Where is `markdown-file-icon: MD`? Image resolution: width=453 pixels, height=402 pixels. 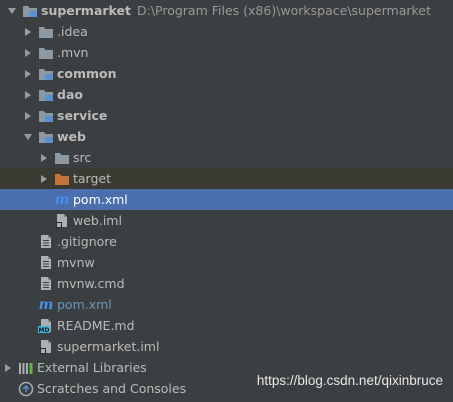
markdown-file-icon: MD is located at coordinates (46, 326).